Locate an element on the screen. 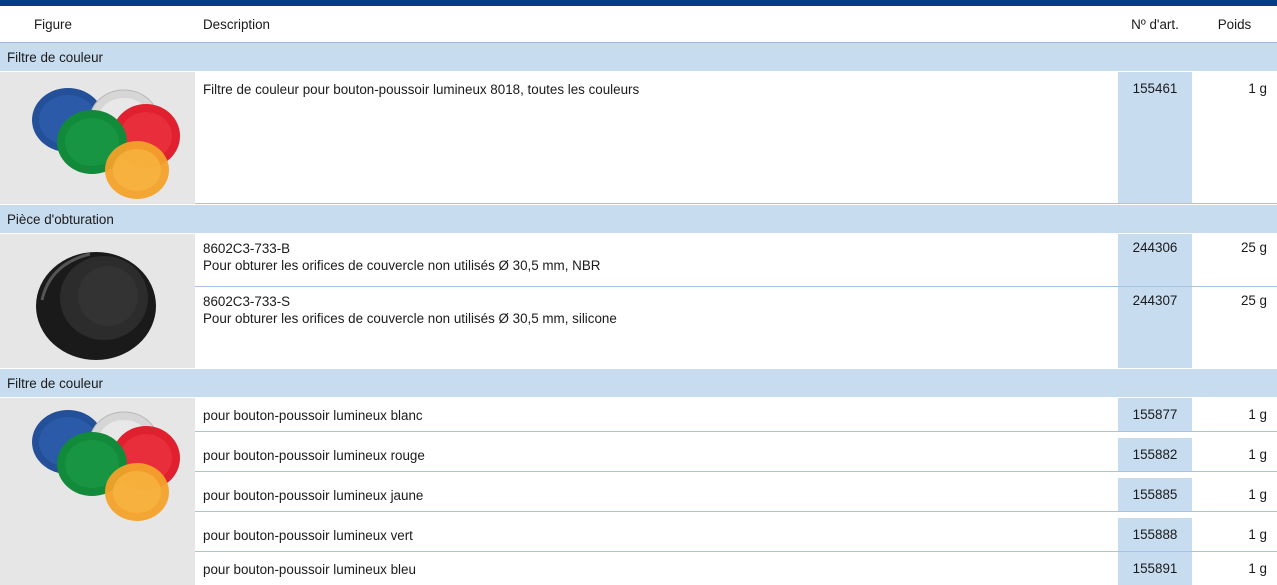  column-header-description: Description is located at coordinates (236, 24).